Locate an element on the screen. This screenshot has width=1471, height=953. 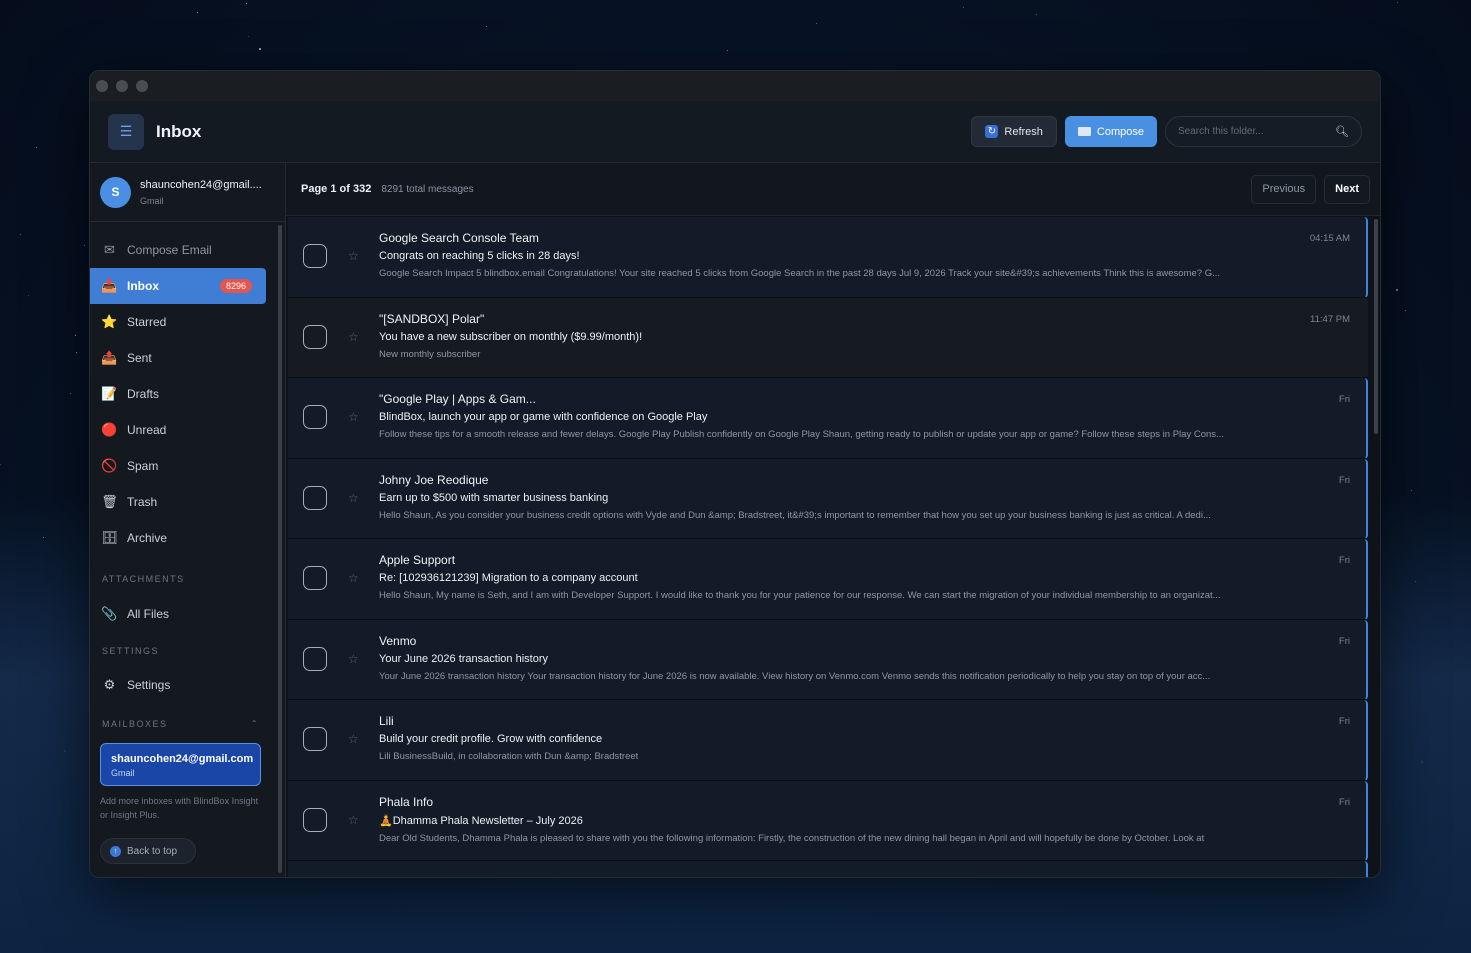
sidebar-item-archive: 🗄 Archive is located at coordinates (178, 538).